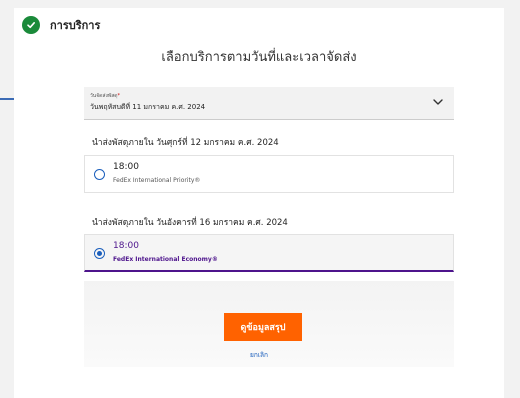 The image size is (520, 398). What do you see at coordinates (75, 25) in the screenshot?
I see `section-title: การบริการ` at bounding box center [75, 25].